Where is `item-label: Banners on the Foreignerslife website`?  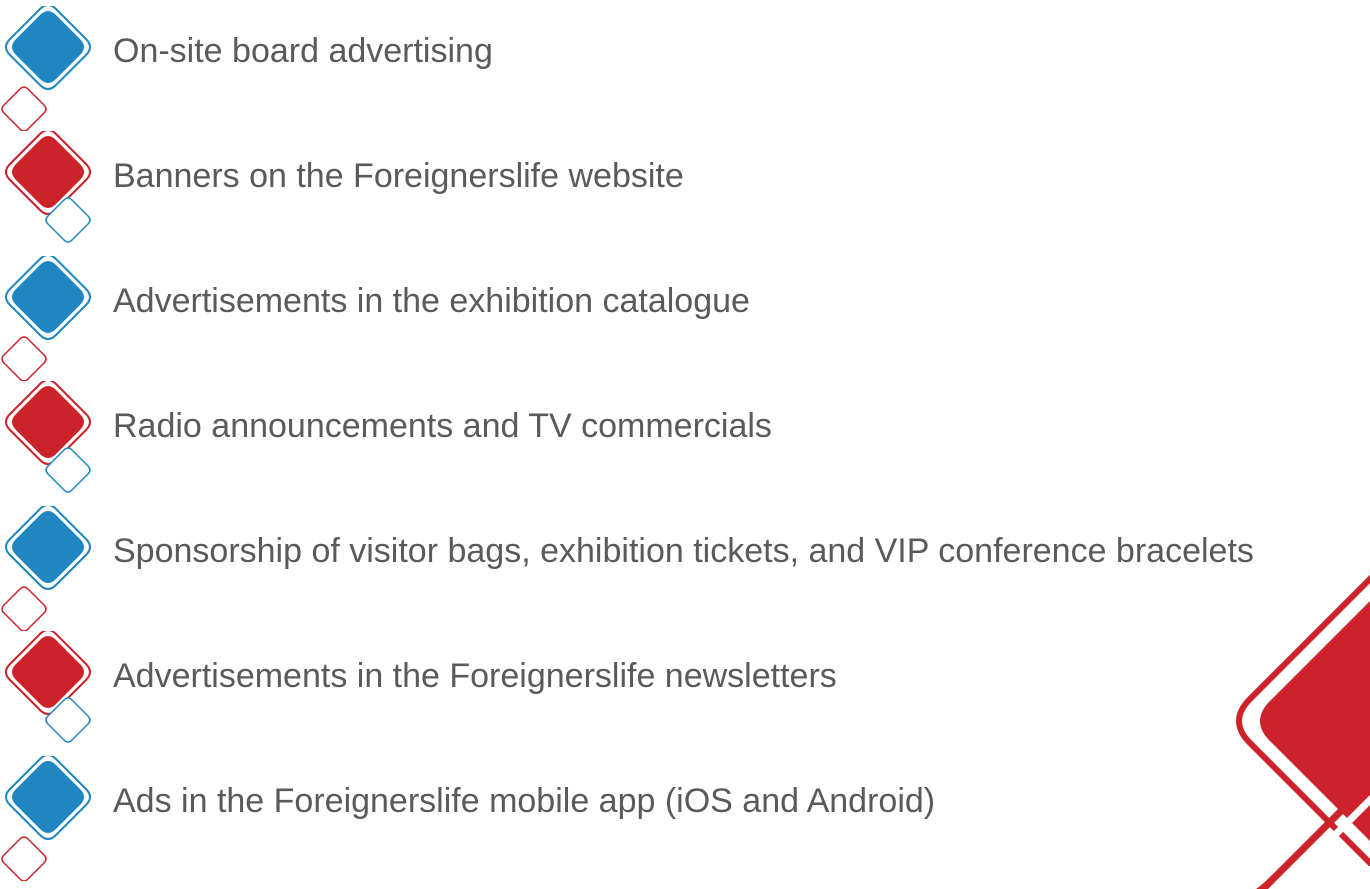
item-label: Banners on the Foreignerslife website is located at coordinates (398, 176).